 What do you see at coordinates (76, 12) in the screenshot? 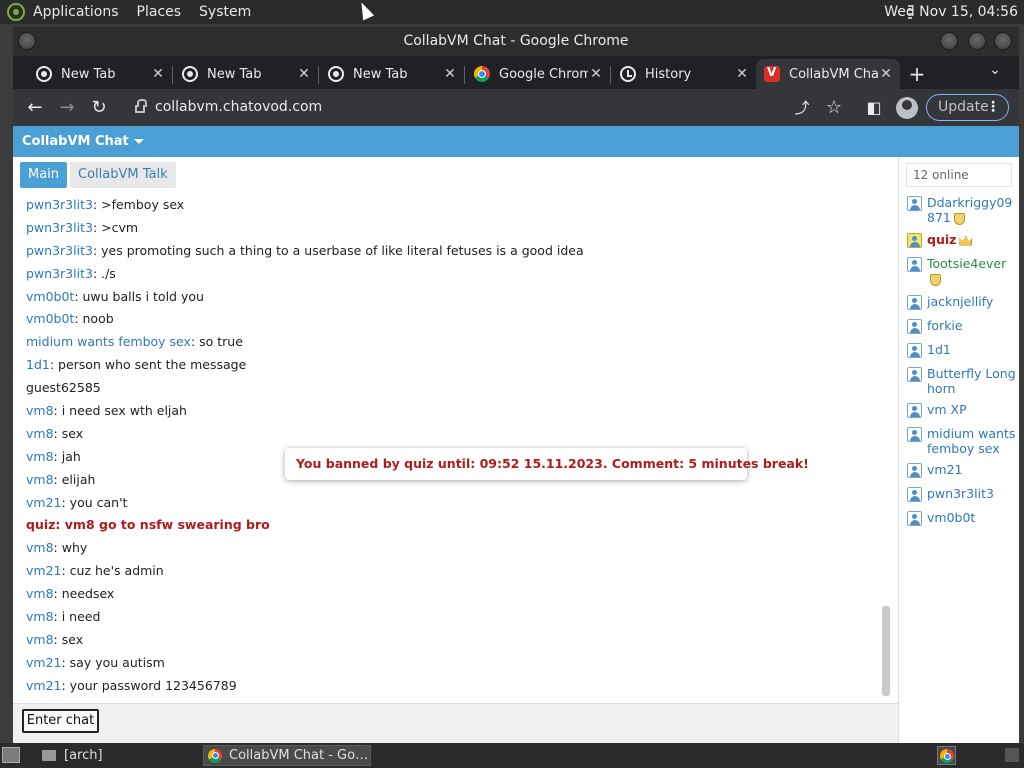
I see `menu-applications: Applications` at bounding box center [76, 12].